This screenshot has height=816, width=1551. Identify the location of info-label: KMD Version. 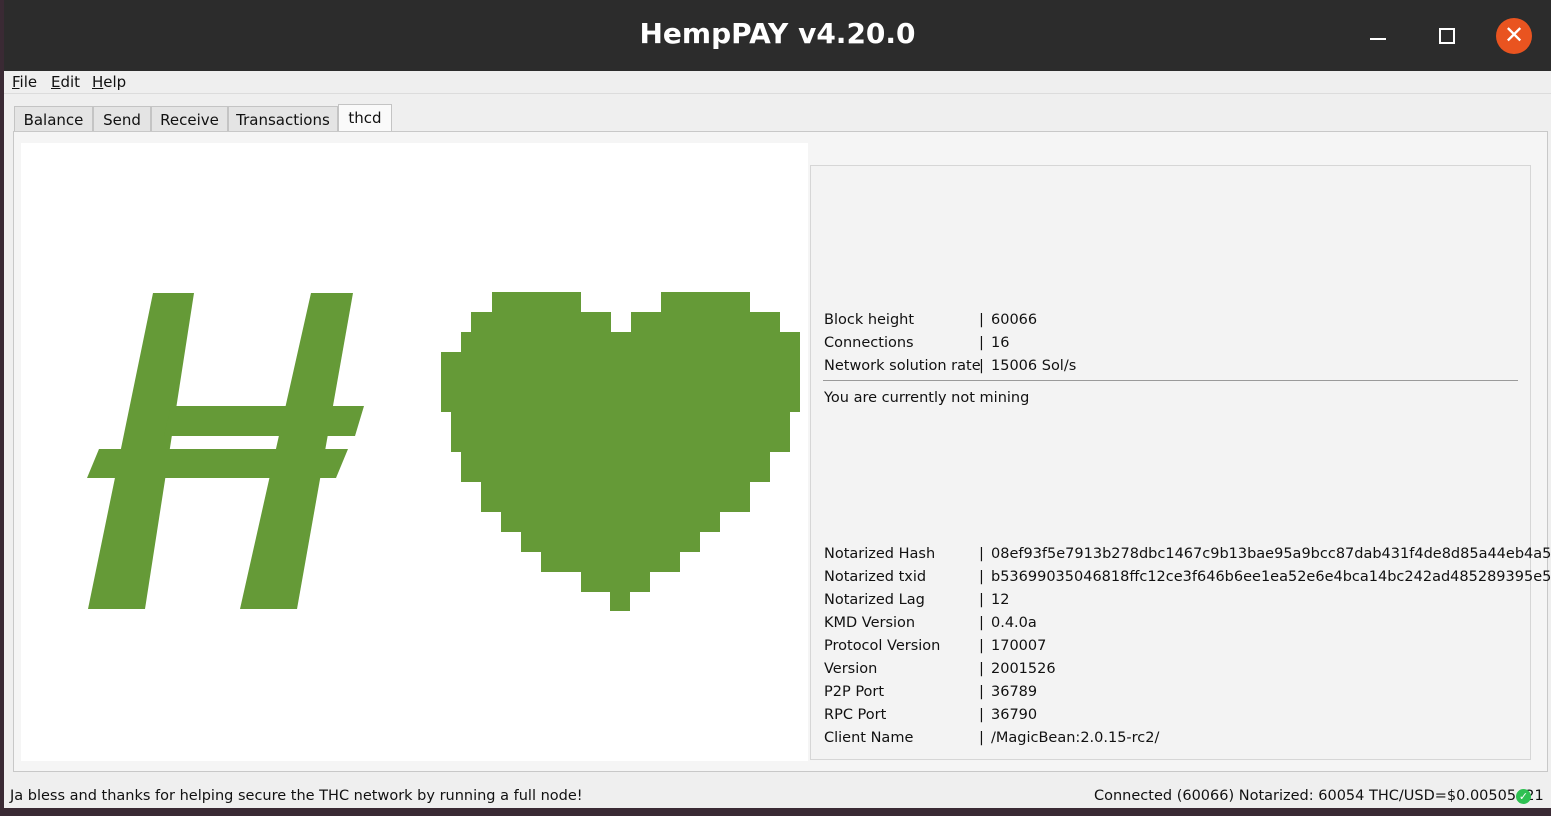
(870, 623).